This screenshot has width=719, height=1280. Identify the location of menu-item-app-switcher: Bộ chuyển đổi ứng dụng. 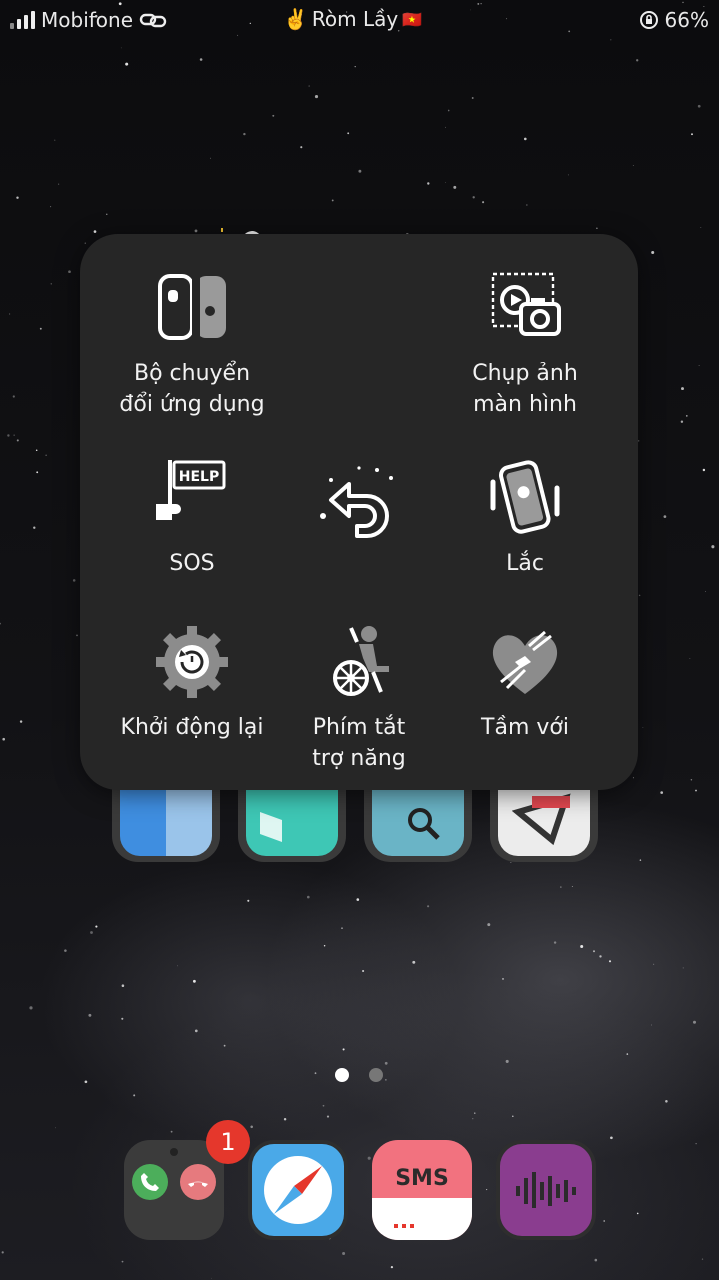
(192, 344).